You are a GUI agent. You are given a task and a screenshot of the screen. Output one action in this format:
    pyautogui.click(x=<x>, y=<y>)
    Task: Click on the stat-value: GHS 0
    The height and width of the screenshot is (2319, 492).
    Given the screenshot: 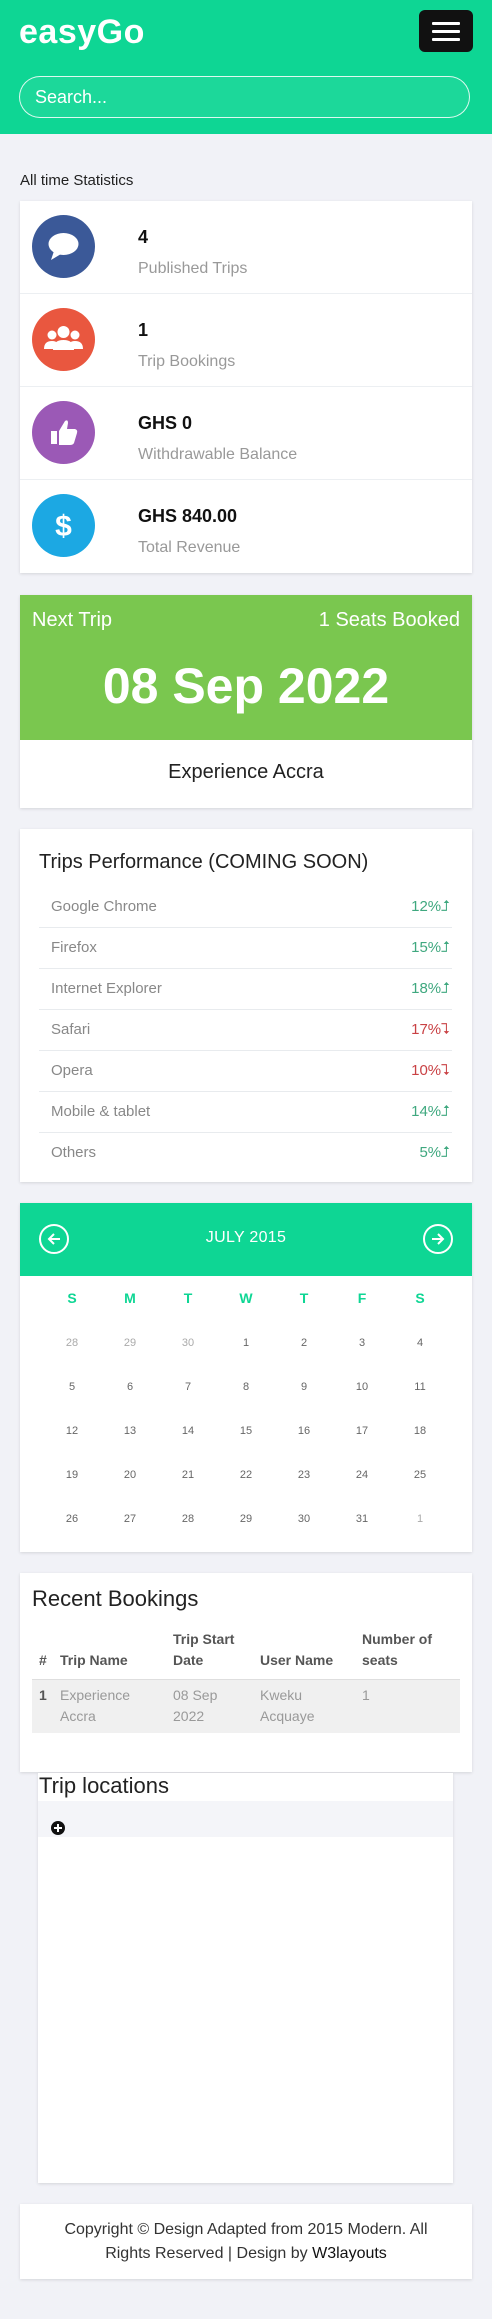 What is the action you would take?
    pyautogui.click(x=165, y=423)
    